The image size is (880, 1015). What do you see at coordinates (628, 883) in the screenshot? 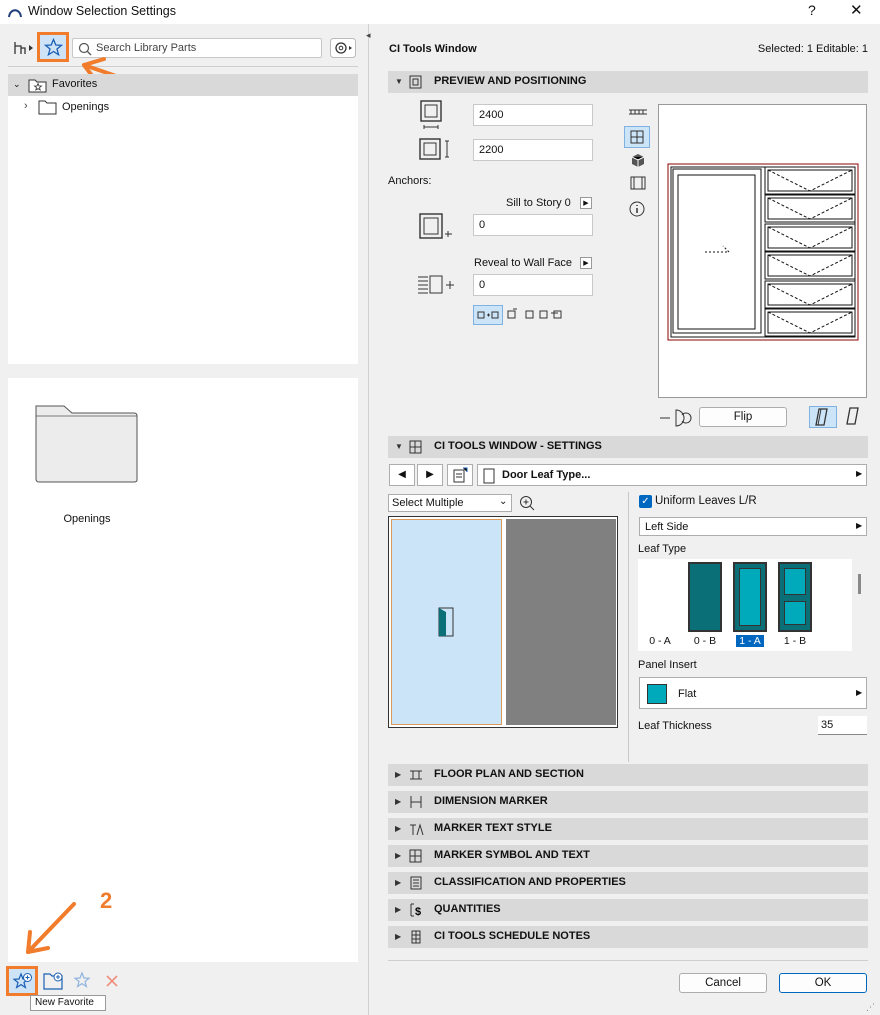
I see `section-classification: ▶ CLASSIFICATION AND PROPERTIES` at bounding box center [628, 883].